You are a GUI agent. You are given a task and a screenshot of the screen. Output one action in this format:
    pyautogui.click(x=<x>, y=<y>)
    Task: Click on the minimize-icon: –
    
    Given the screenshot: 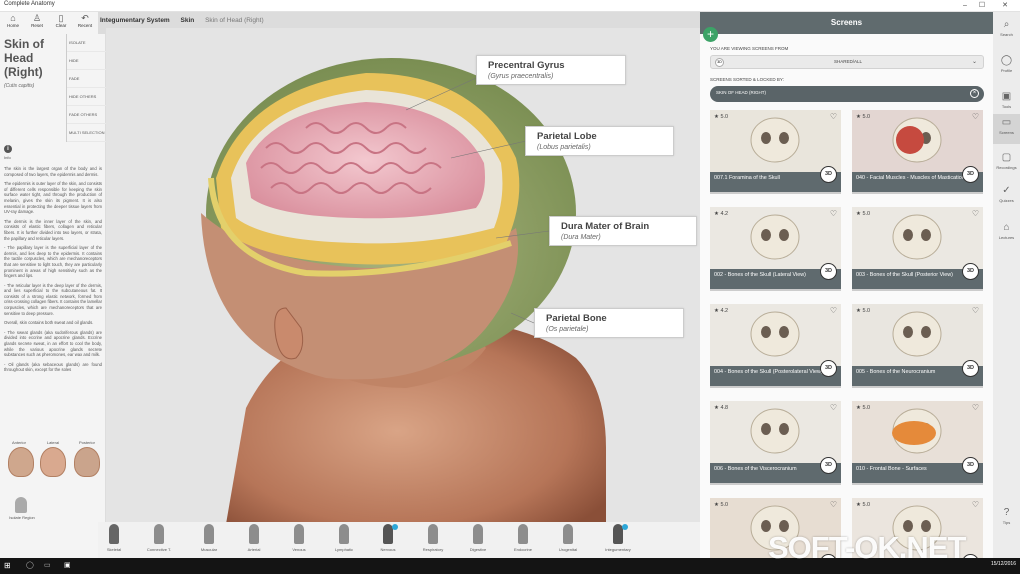 What is the action you would take?
    pyautogui.click(x=965, y=6)
    